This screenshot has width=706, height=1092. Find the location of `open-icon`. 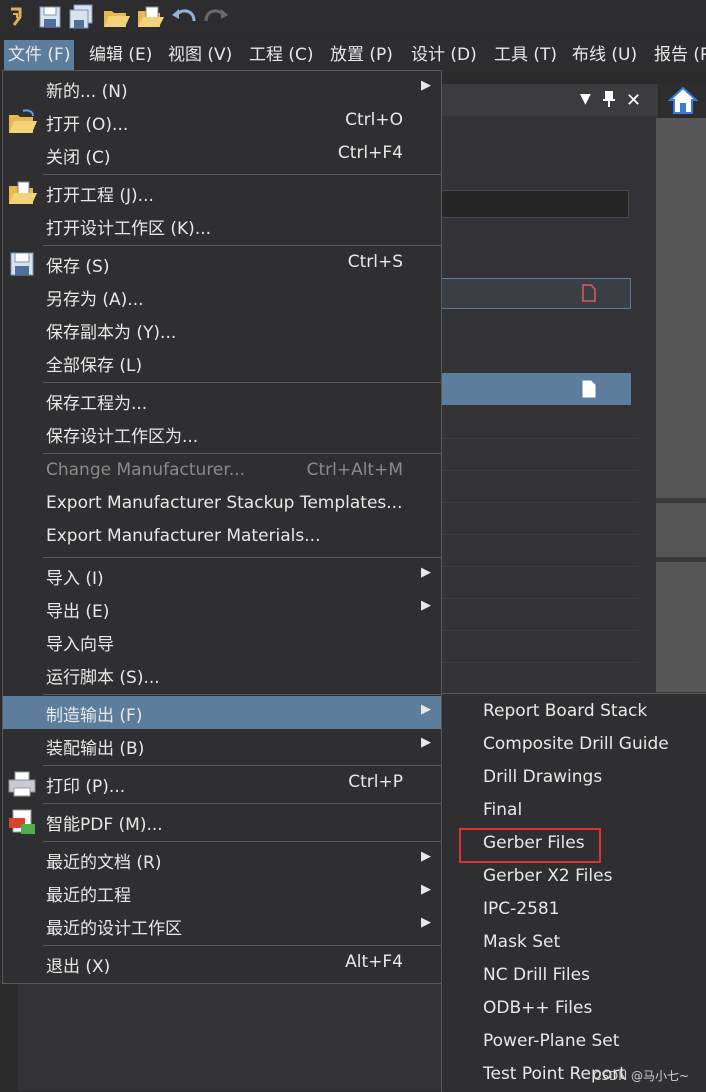

open-icon is located at coordinates (116, 17).